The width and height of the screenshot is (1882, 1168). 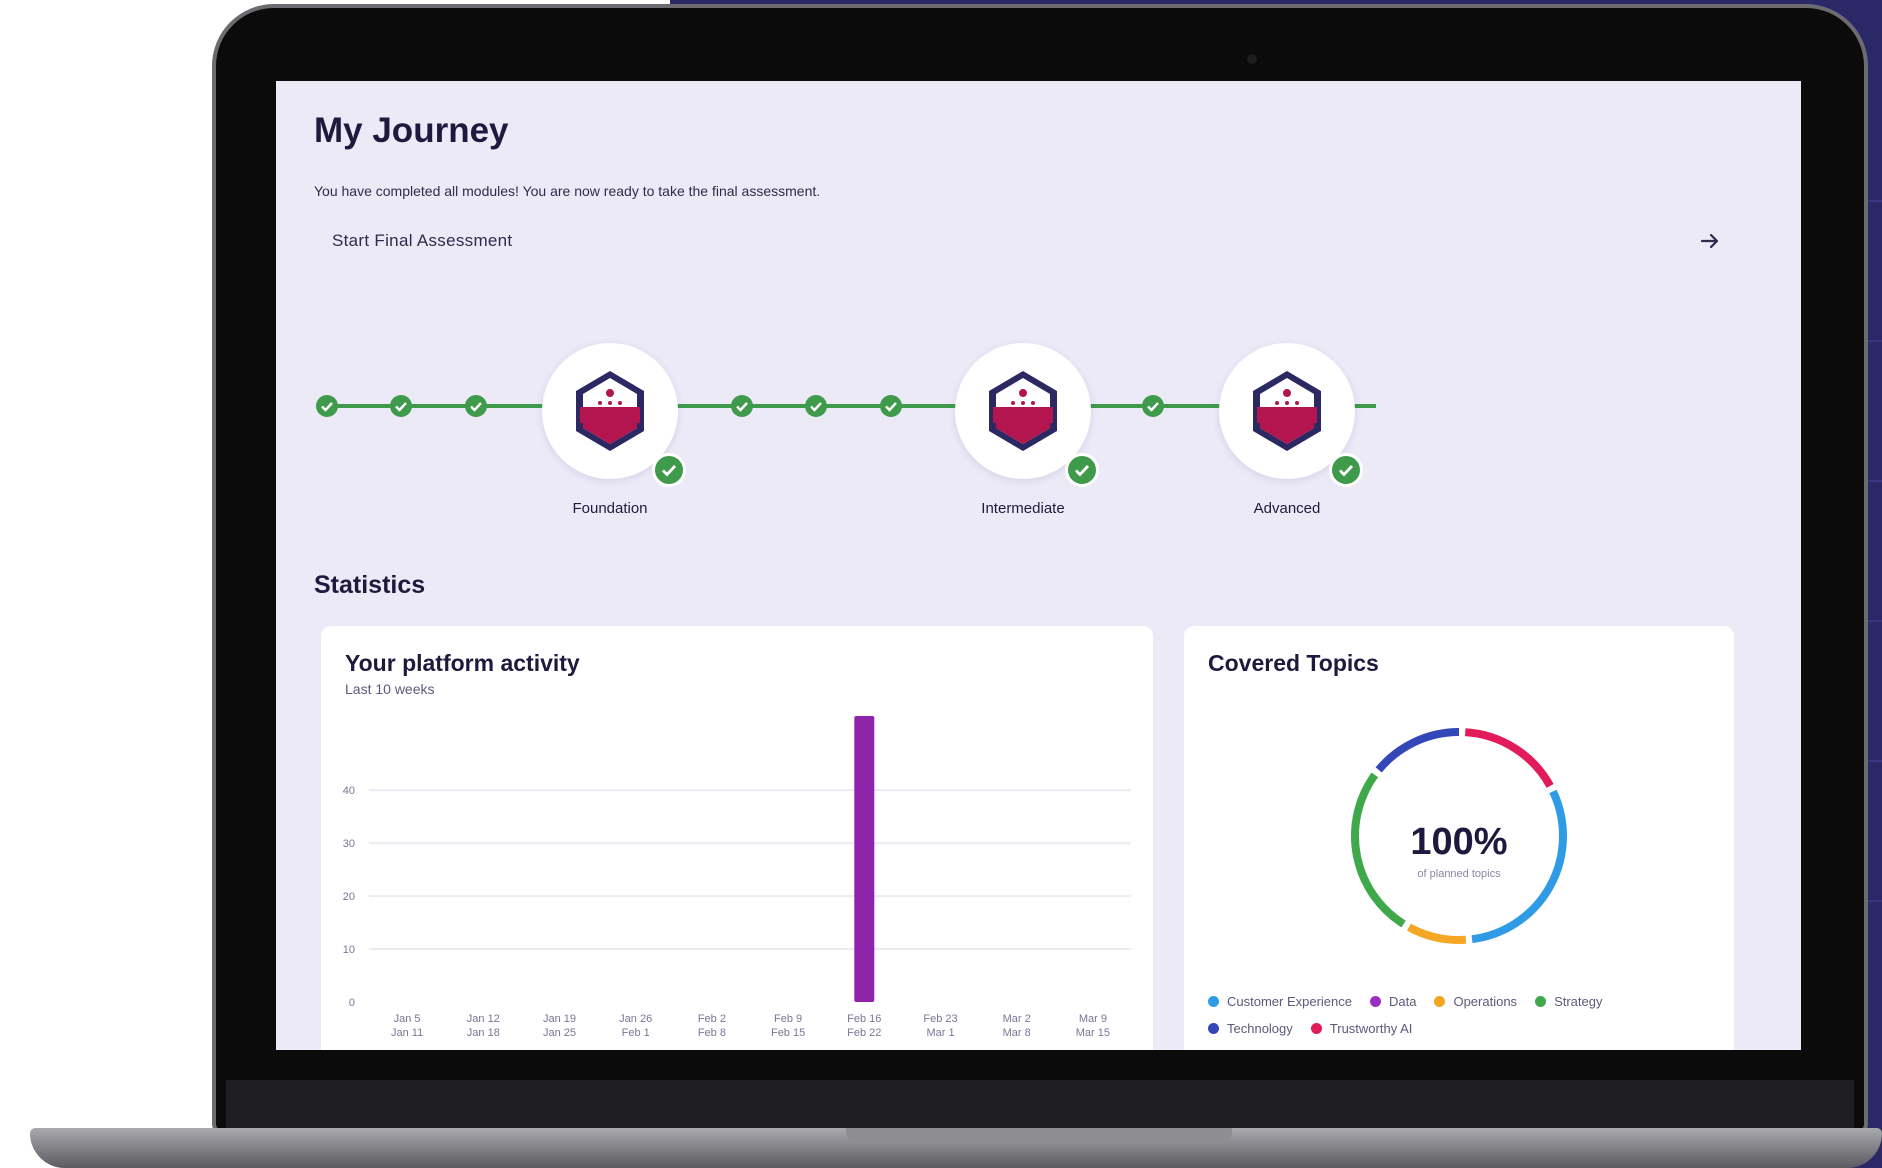 I want to click on x-tick-label: Feb 2, so click(x=712, y=1019).